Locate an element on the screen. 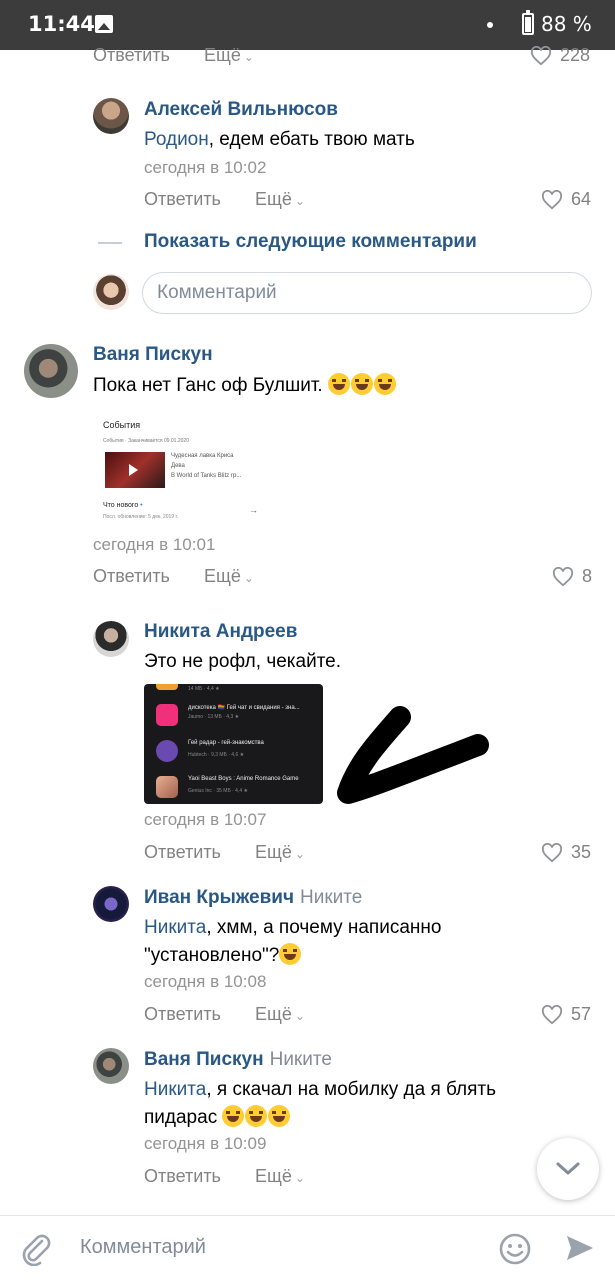  comment-author: Ваня Пискун is located at coordinates (153, 355).